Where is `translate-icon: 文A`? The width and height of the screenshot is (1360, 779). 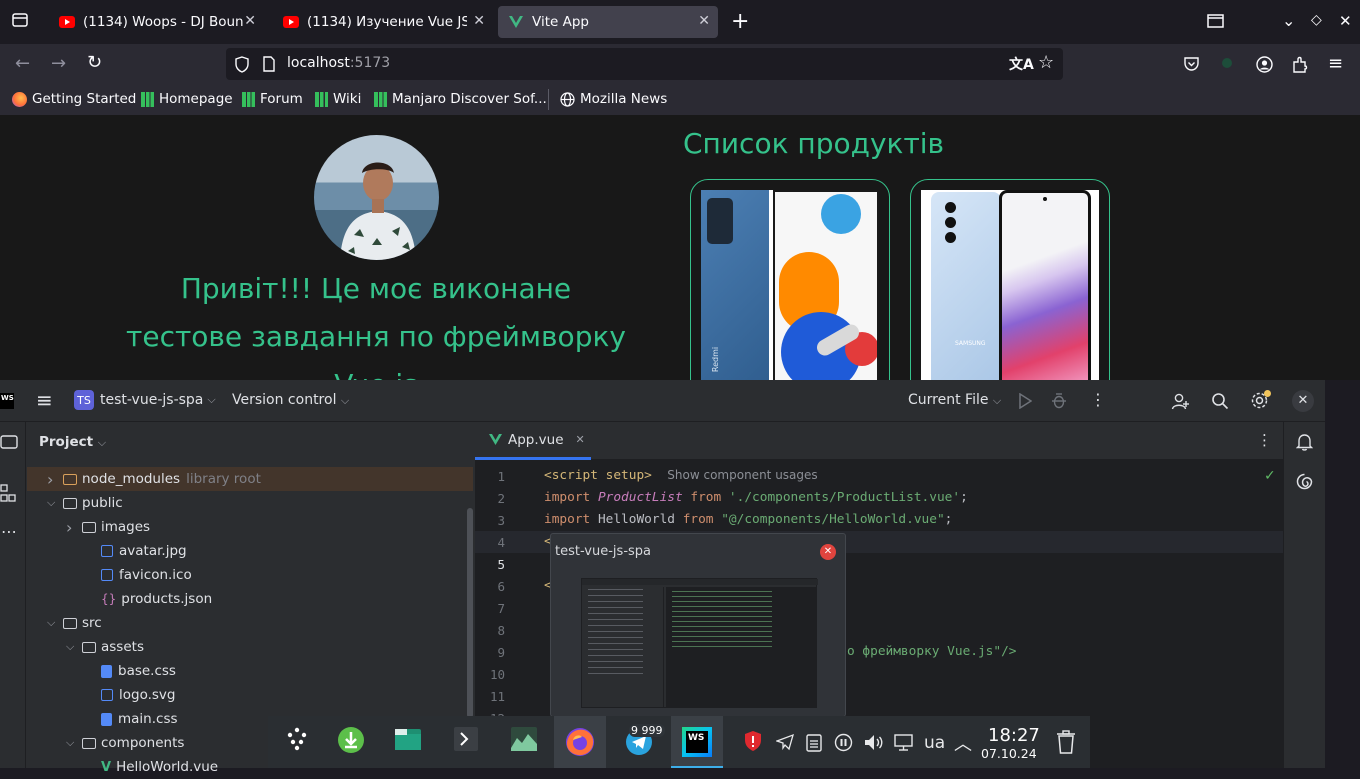
translate-icon: 文A is located at coordinates (1021, 64).